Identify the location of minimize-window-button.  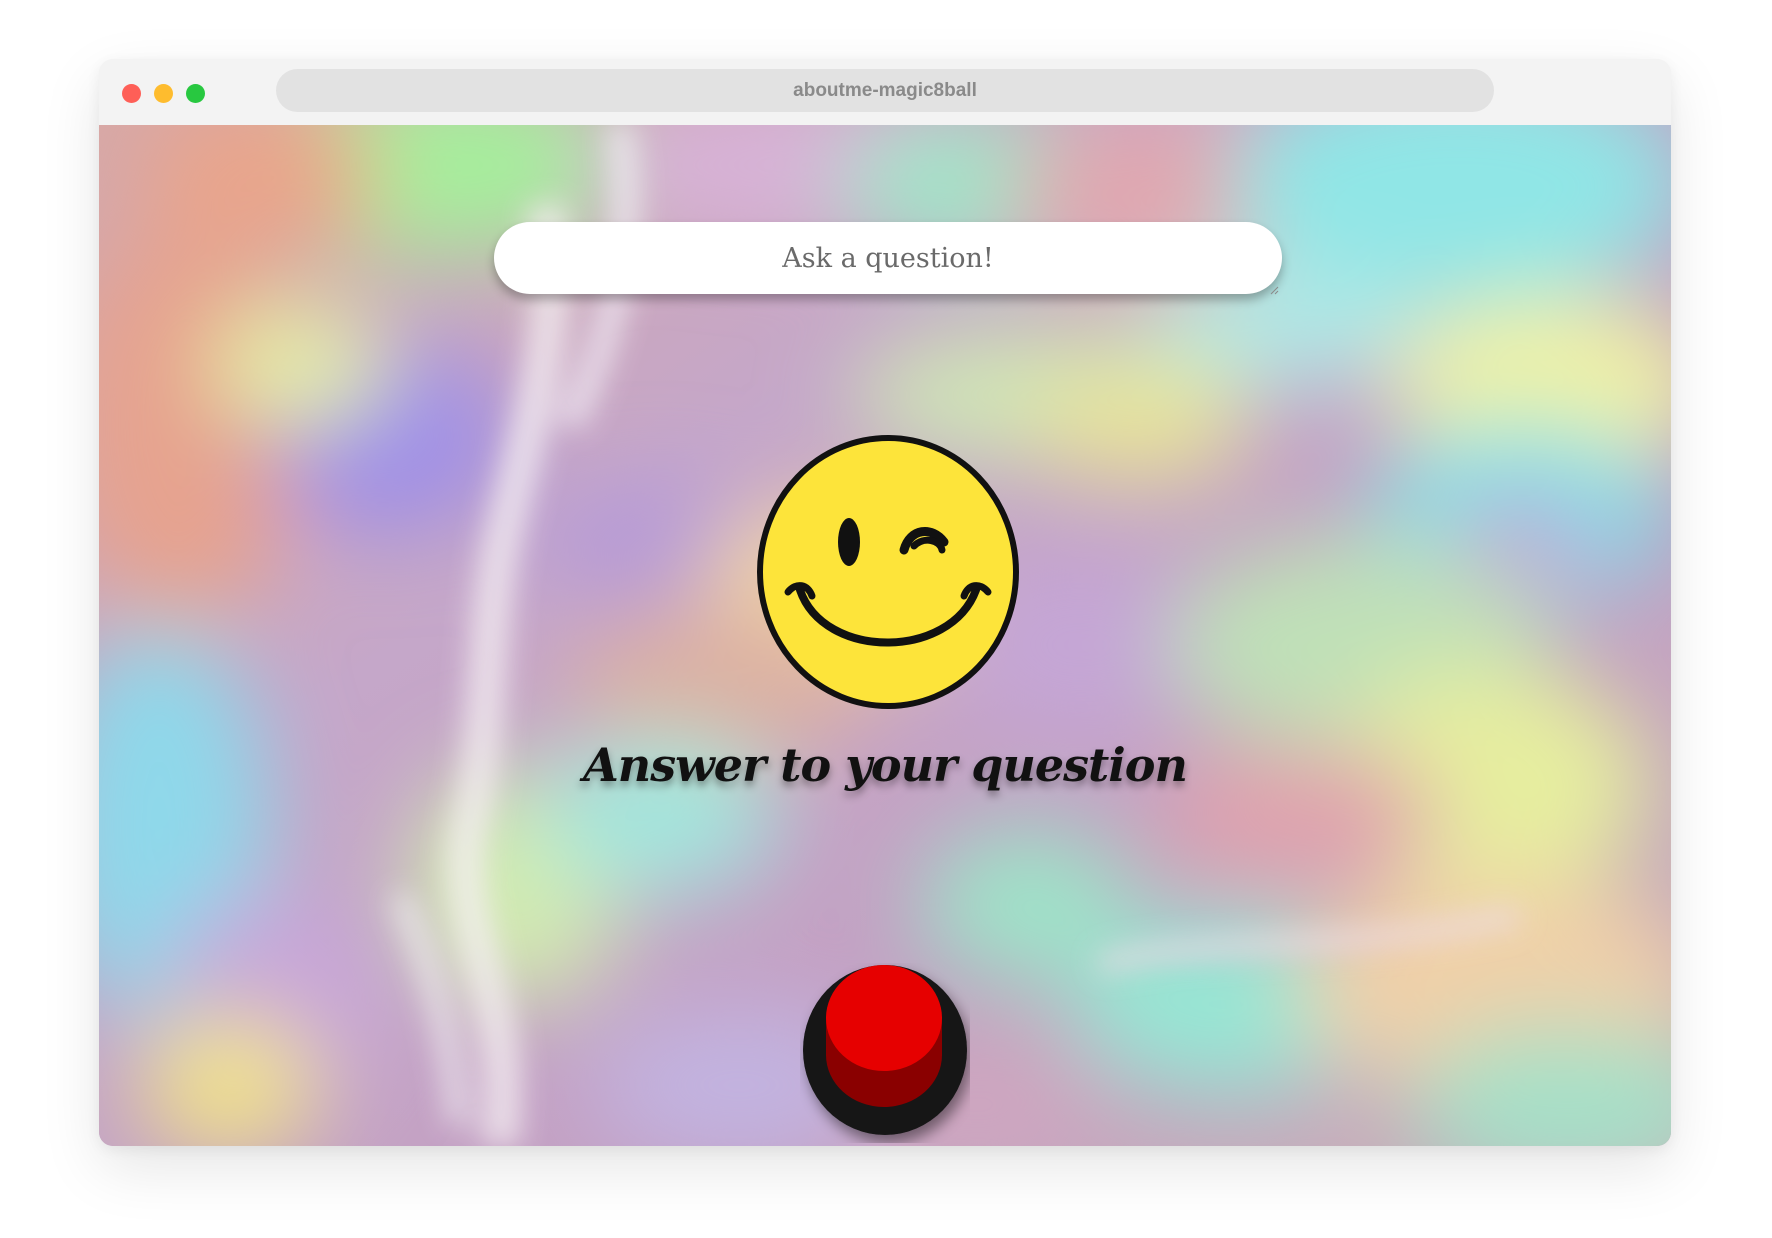
(163, 93).